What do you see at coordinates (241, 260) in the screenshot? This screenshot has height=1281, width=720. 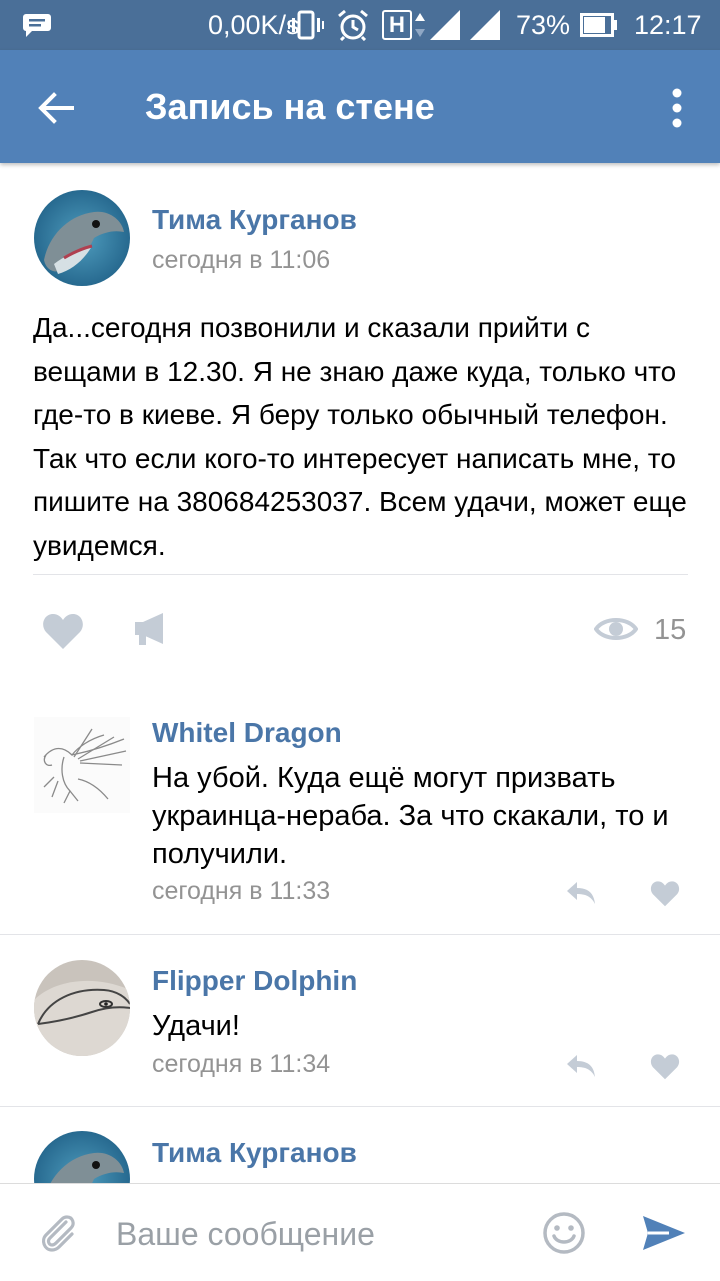 I see `post-time: сегодня в 11:06` at bounding box center [241, 260].